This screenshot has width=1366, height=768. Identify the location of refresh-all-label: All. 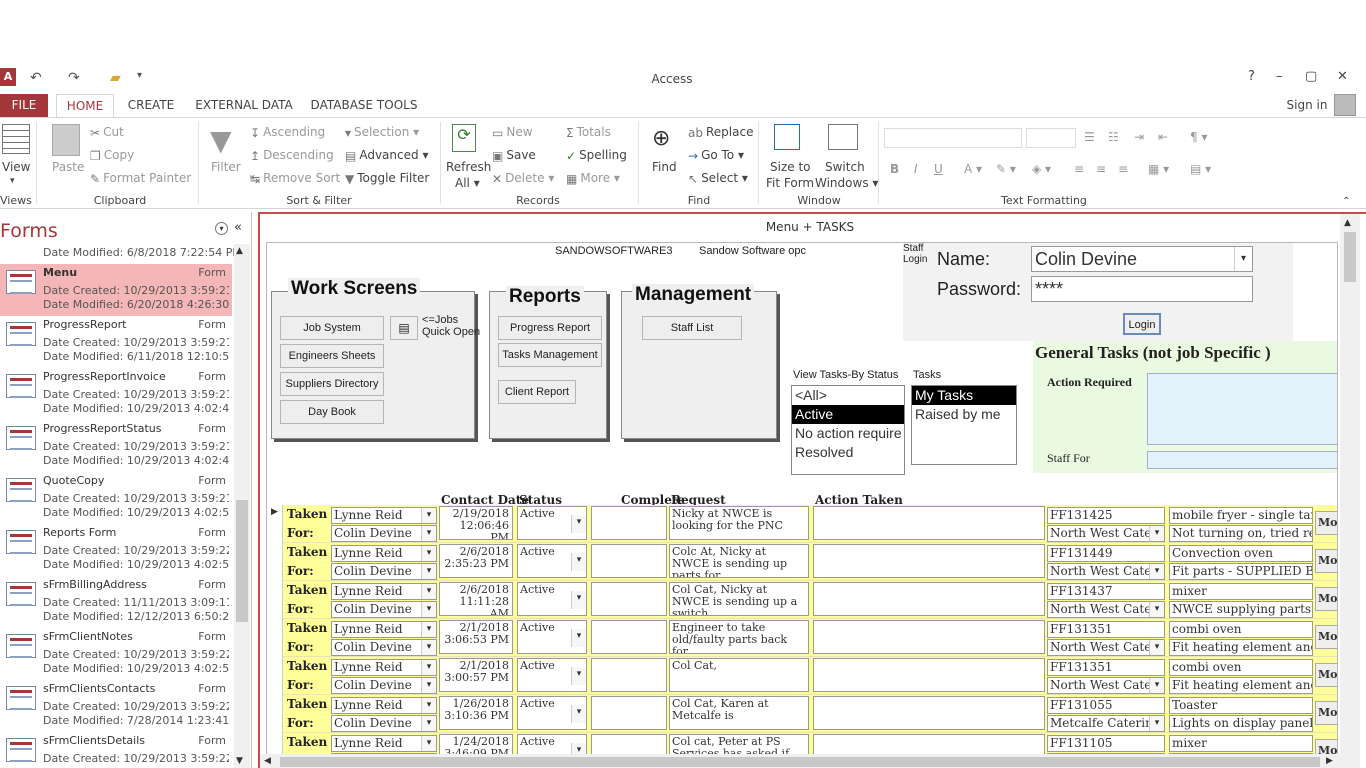
(462, 183).